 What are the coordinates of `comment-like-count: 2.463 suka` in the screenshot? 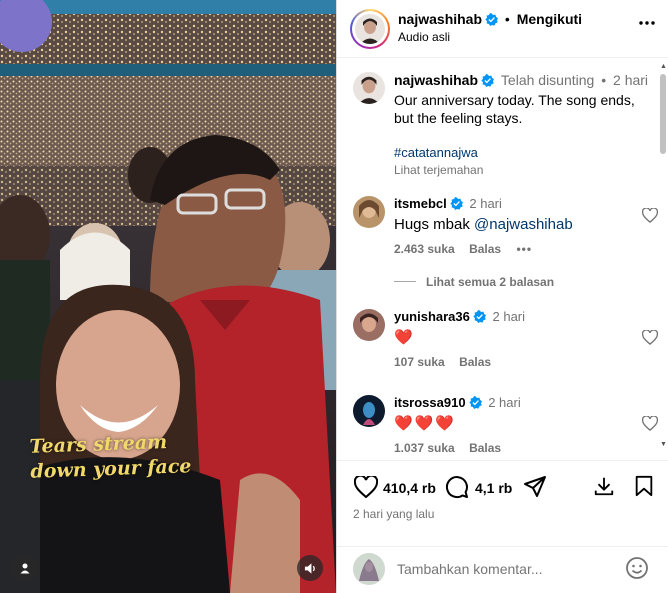 It's located at (424, 249).